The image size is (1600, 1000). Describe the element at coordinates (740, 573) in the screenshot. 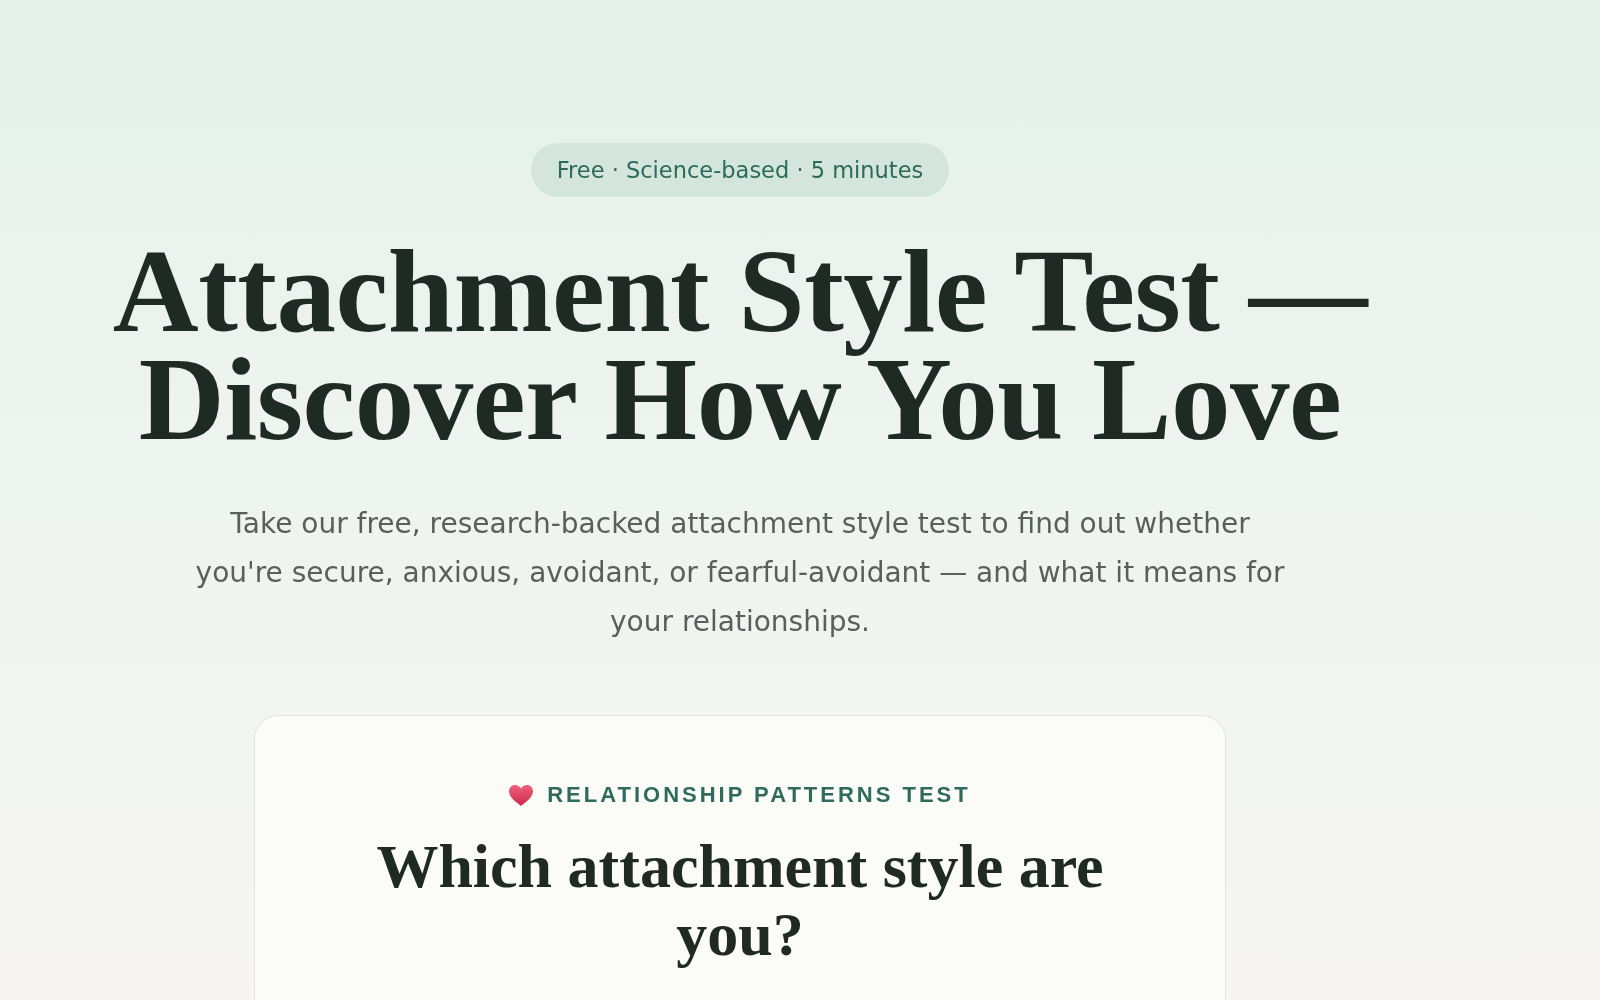

I see `intro-paragraph: Take our free, research-backed attachment style test to find out whether you're secure, anxious, avoidant, or fearful-avoidant — and what it means for your relationships.` at that location.